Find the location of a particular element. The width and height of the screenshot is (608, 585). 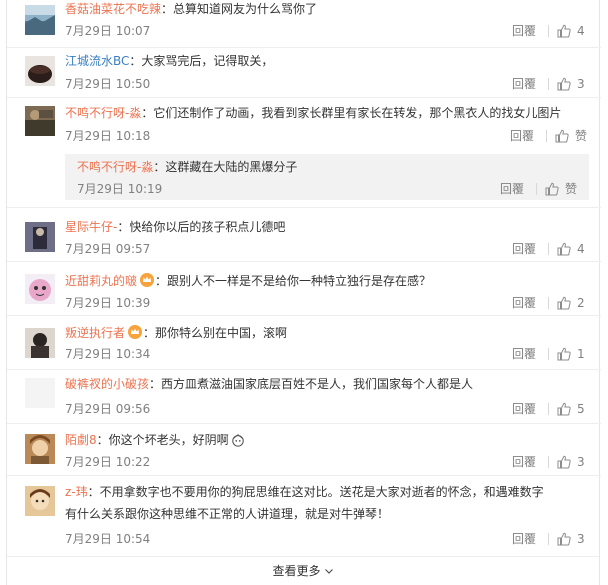

nested-reply: 不鸣不行呀-淼：这群藏在大陆的黑爆分子 7月29日 10:19 回覆 赞 is located at coordinates (327, 177).